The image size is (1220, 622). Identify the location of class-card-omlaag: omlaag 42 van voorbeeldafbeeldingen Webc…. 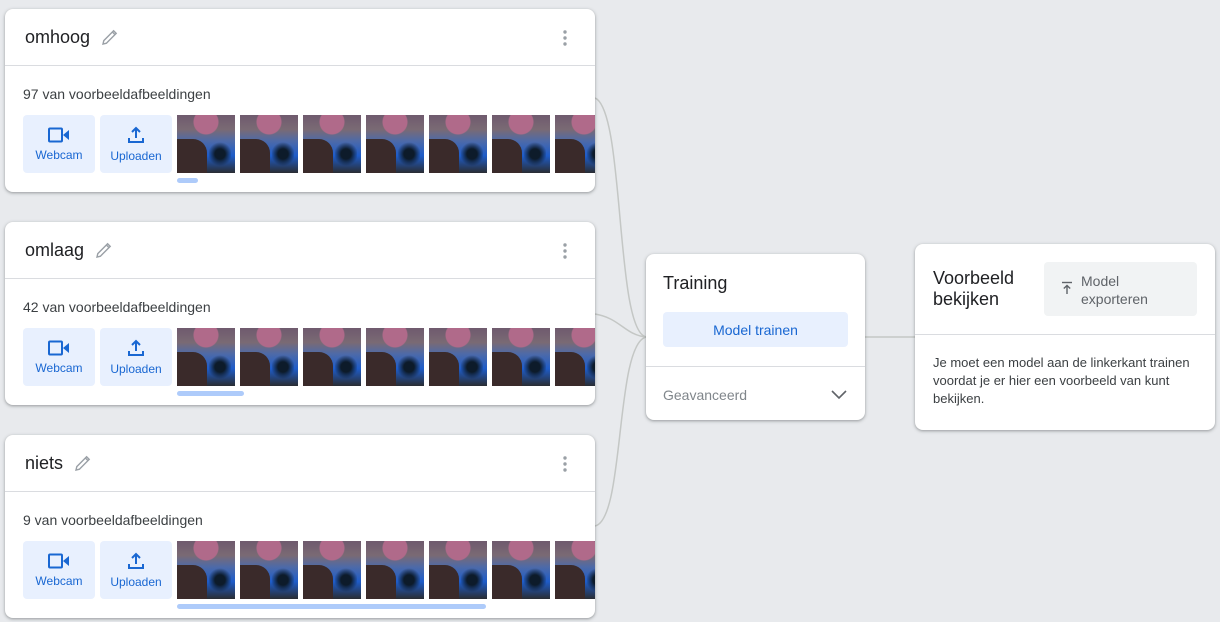
(300, 313).